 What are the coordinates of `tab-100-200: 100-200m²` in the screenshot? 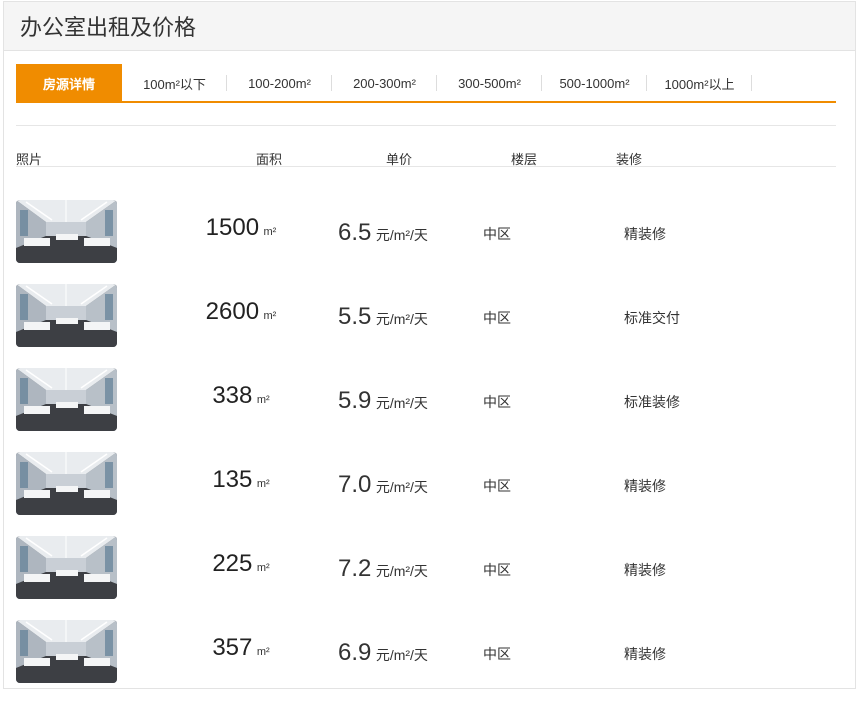 It's located at (279, 83).